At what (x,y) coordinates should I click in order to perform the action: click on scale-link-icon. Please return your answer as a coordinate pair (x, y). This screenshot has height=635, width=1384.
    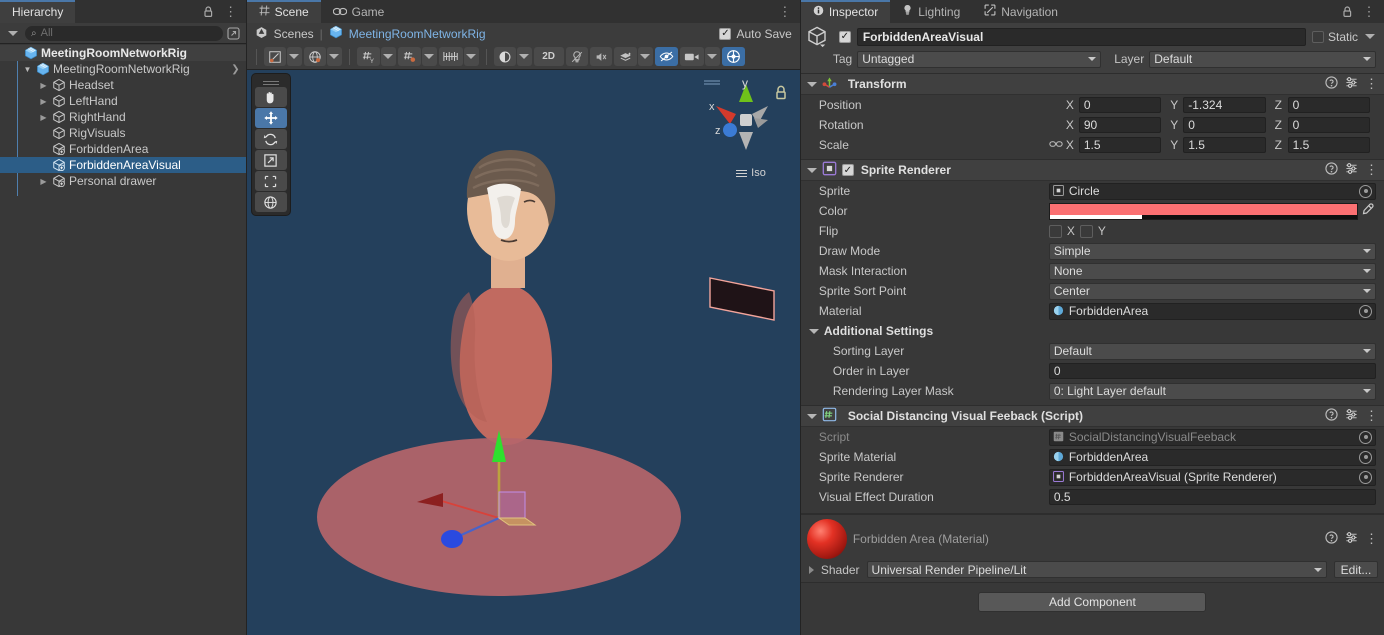
    Looking at the image, I should click on (1056, 145).